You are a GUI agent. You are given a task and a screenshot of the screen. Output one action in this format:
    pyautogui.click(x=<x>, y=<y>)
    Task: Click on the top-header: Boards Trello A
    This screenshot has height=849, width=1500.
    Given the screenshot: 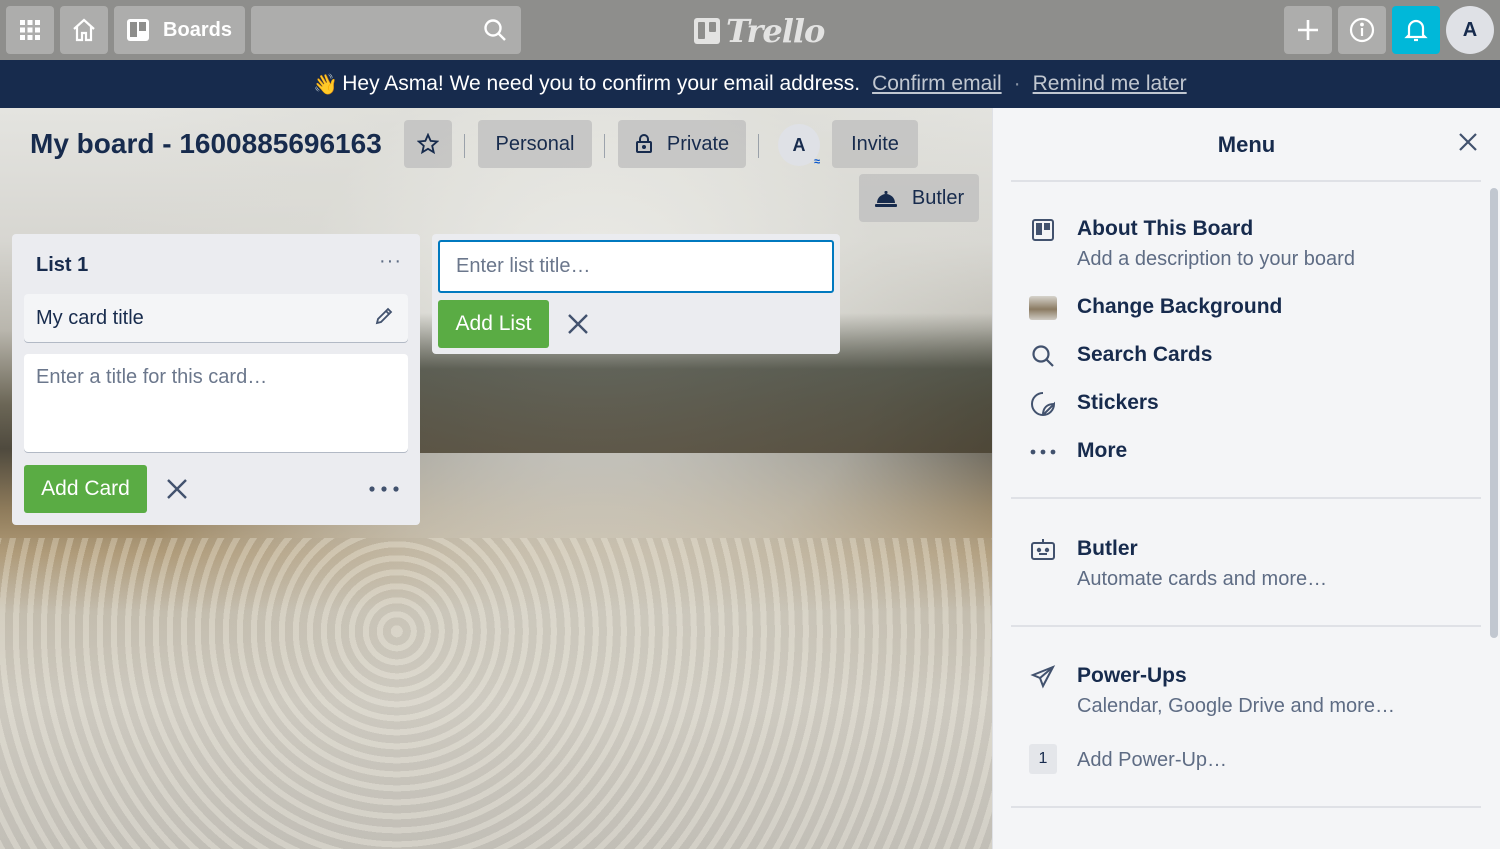 What is the action you would take?
    pyautogui.click(x=750, y=30)
    